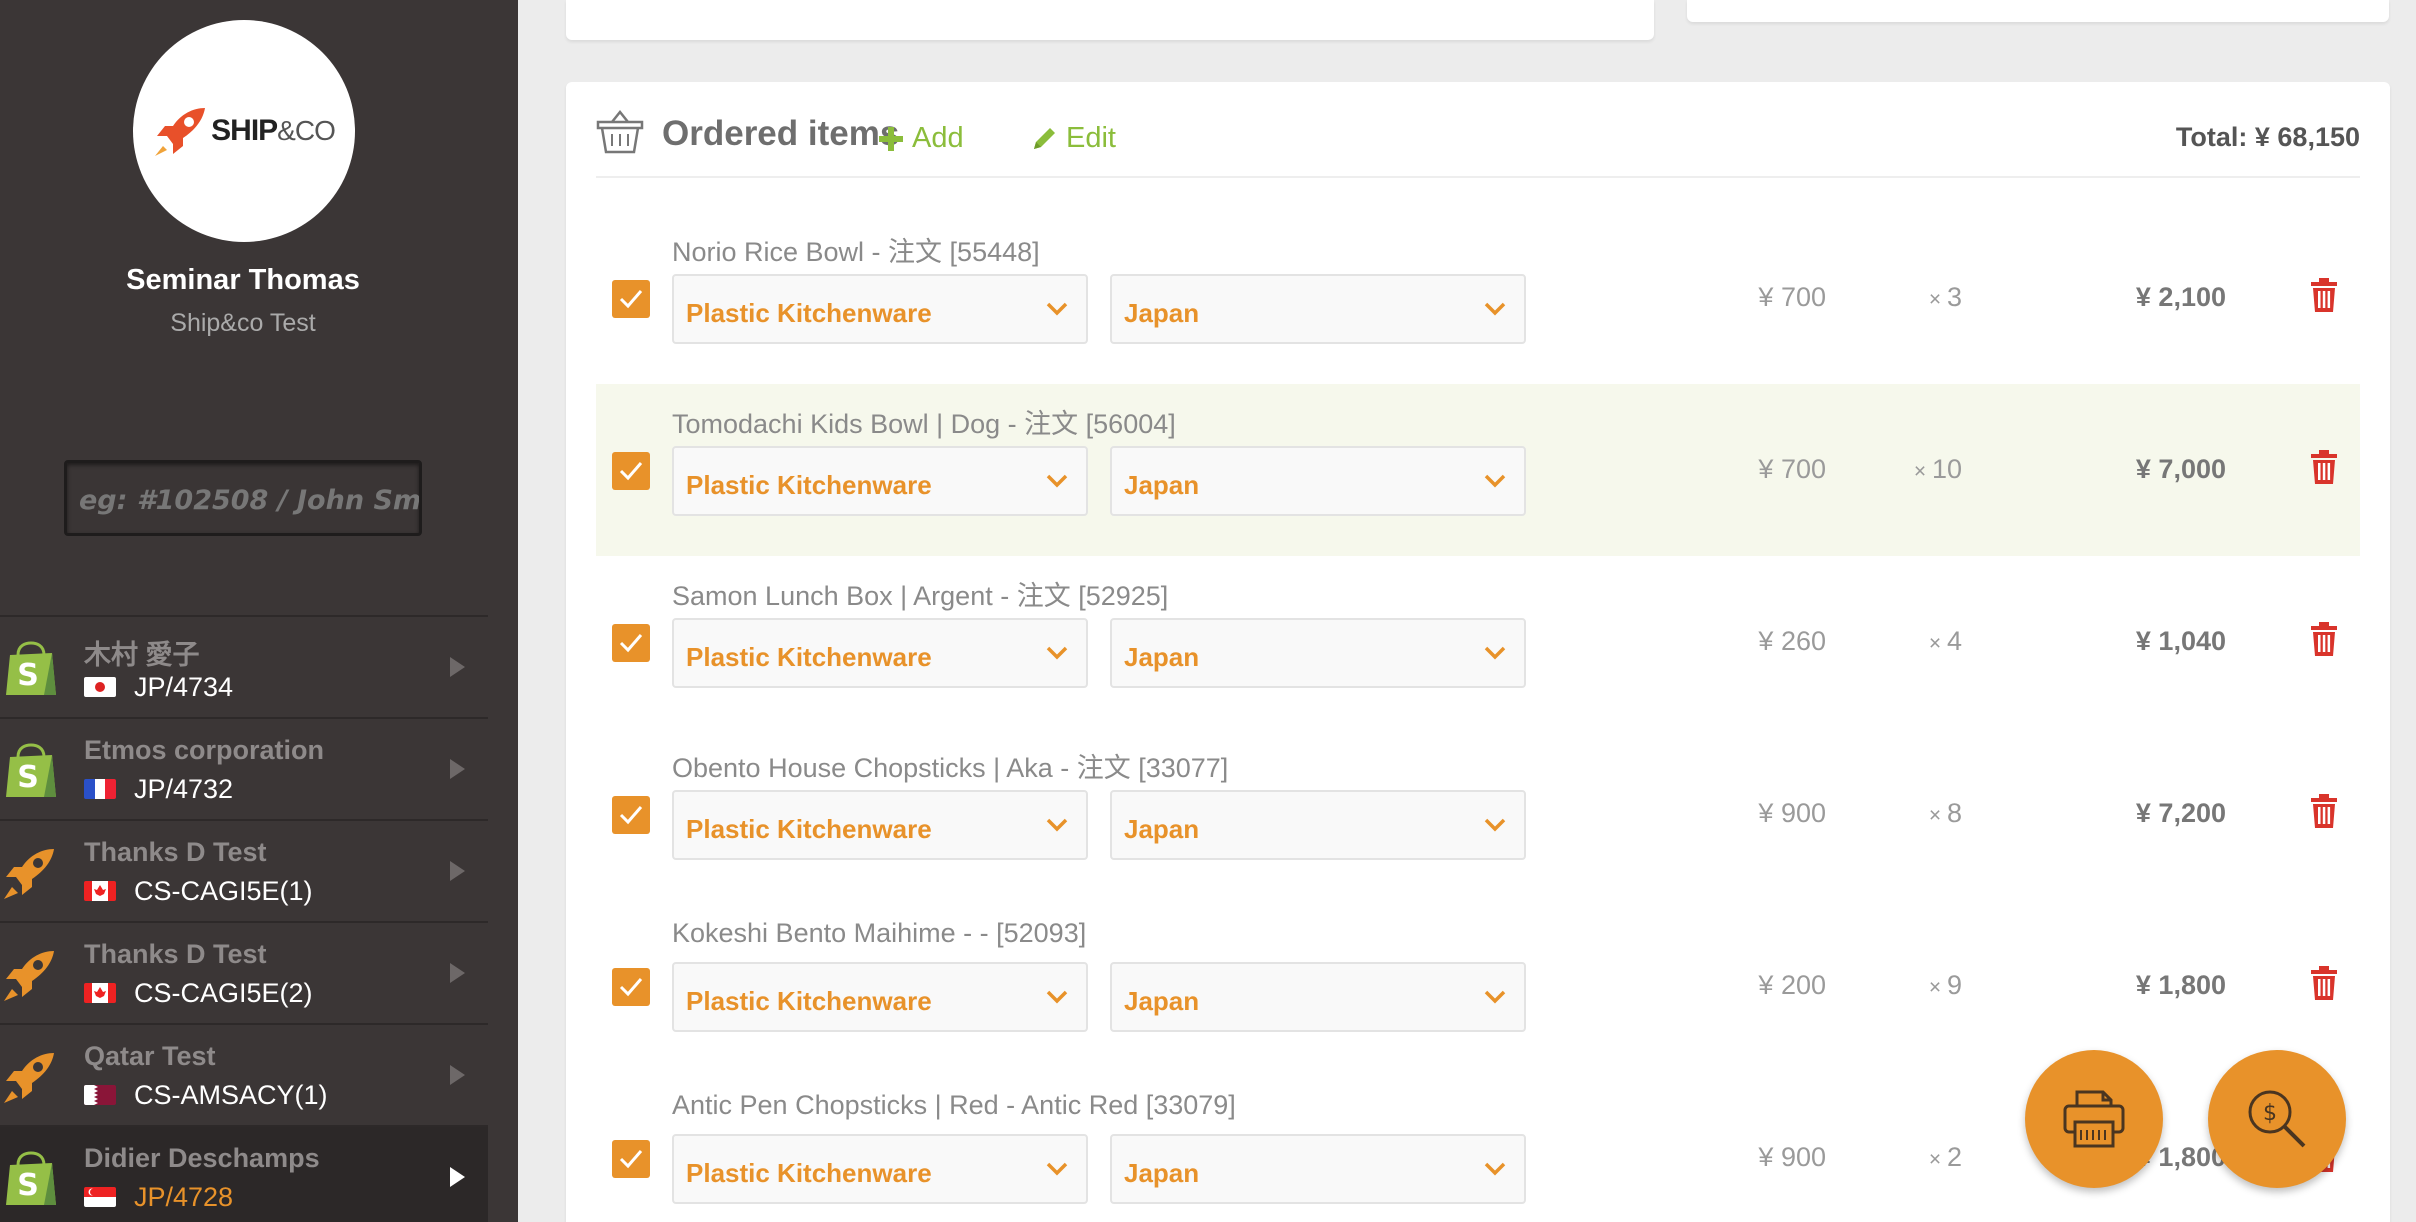 The image size is (2416, 1222). I want to click on logo-ship-text: SHIP, so click(244, 130).